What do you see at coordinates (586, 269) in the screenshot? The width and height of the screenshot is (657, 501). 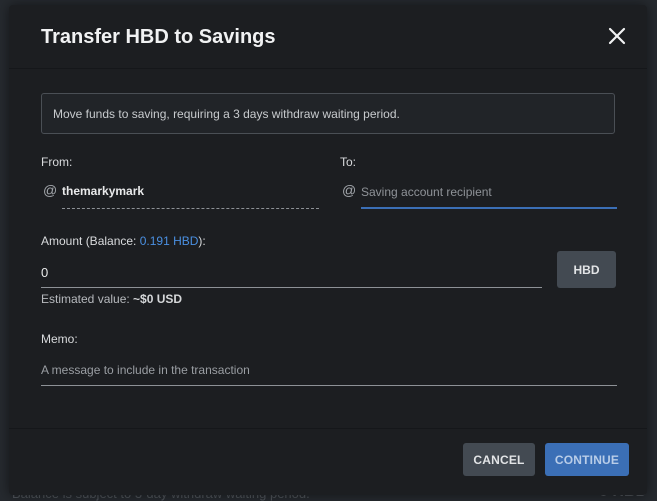 I see `currency-select-button: HBD` at bounding box center [586, 269].